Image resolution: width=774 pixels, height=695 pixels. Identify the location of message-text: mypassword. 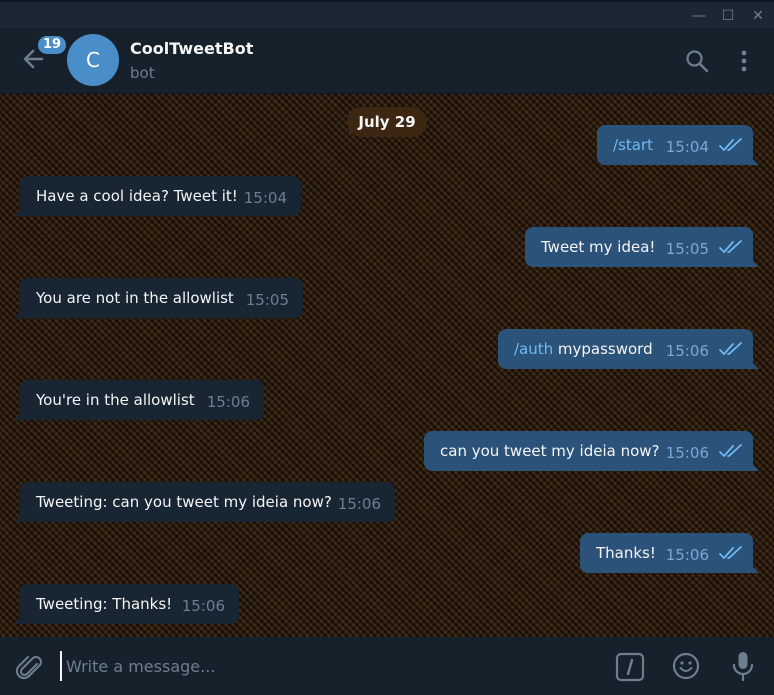
(603, 349).